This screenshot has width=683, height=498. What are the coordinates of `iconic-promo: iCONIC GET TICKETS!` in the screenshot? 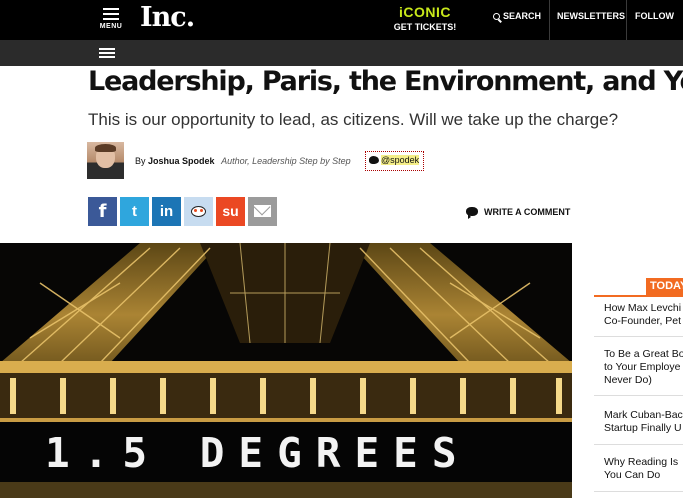 It's located at (425, 18).